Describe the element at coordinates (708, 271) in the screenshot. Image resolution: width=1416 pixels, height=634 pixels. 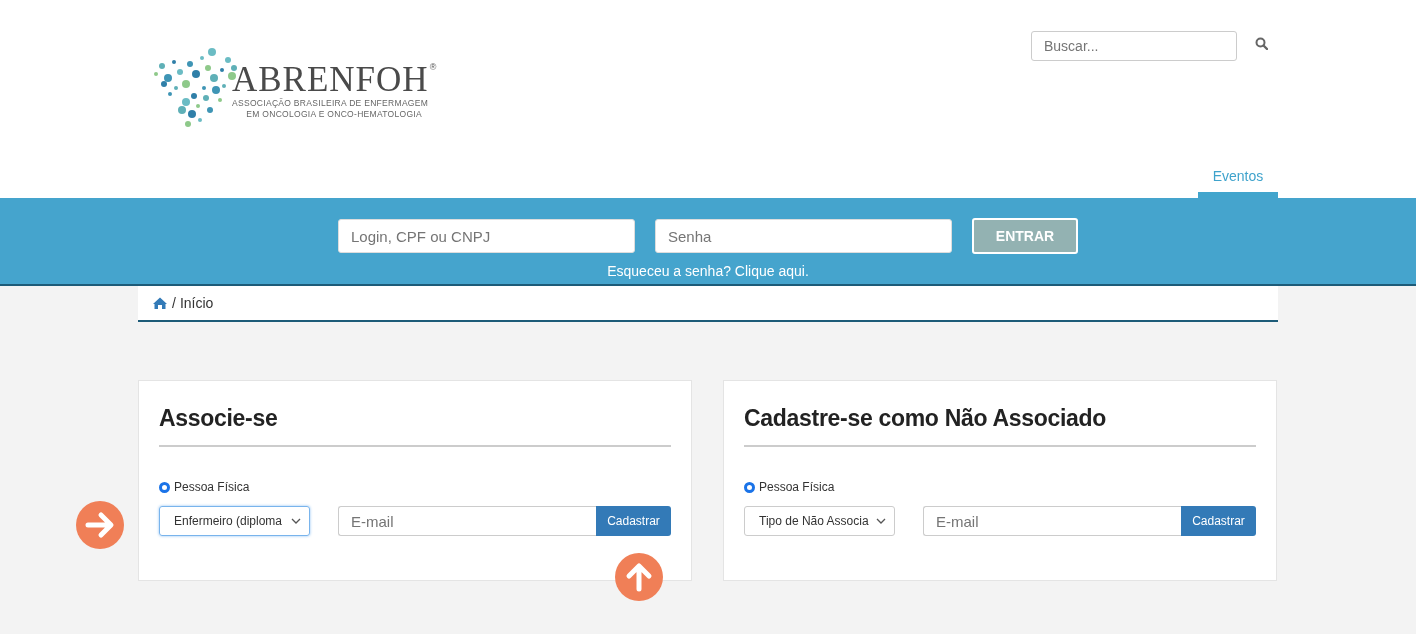
I see `forgot-password-link: Esqueceu a senha? Clique aqui.` at that location.